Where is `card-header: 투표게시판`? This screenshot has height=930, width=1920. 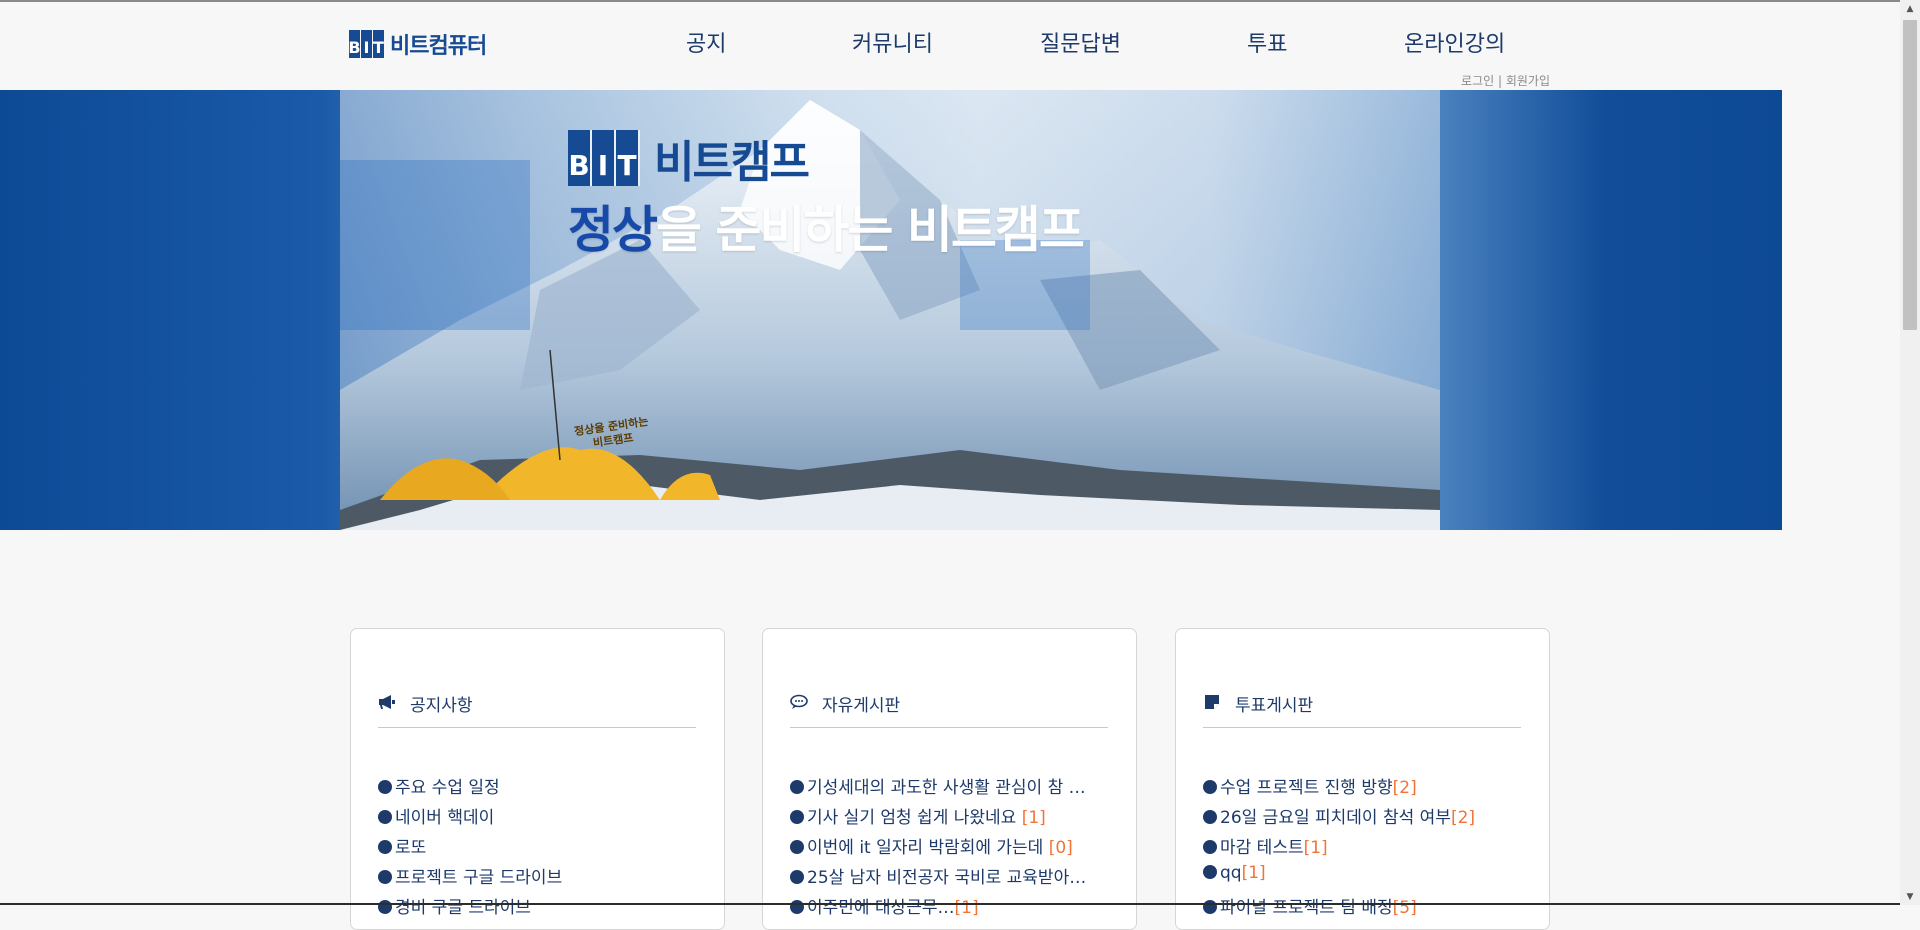
card-header: 투표게시판 is located at coordinates (1362, 709).